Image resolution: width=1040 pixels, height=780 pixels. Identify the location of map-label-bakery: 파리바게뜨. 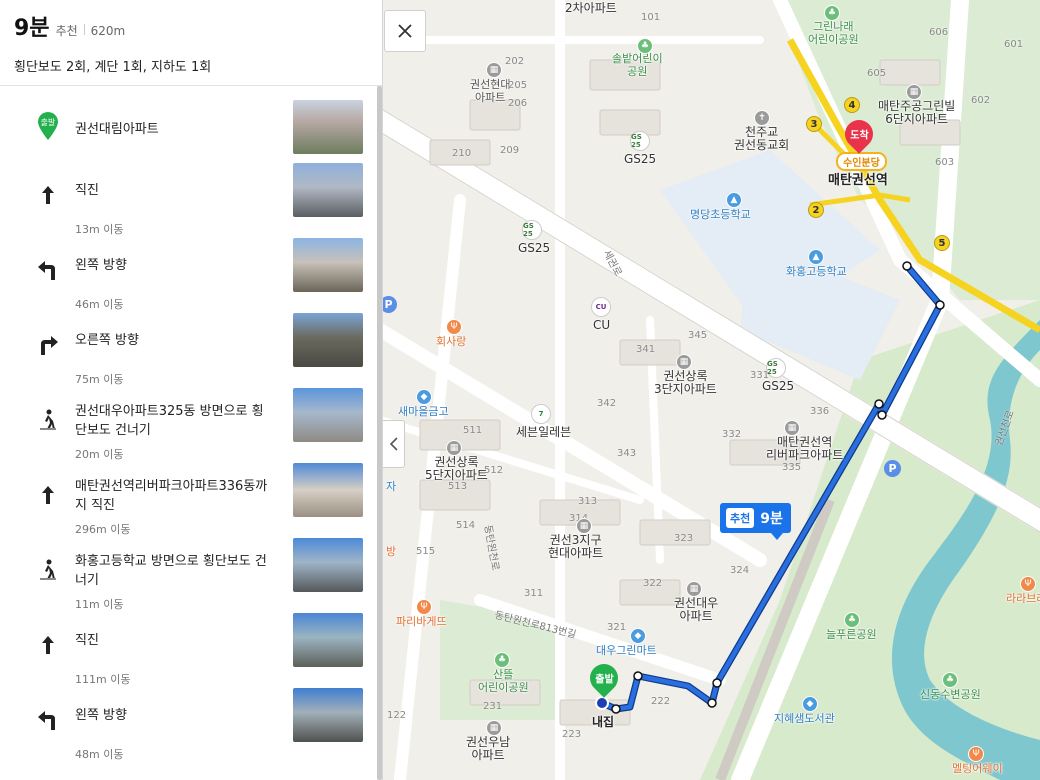
(421, 621).